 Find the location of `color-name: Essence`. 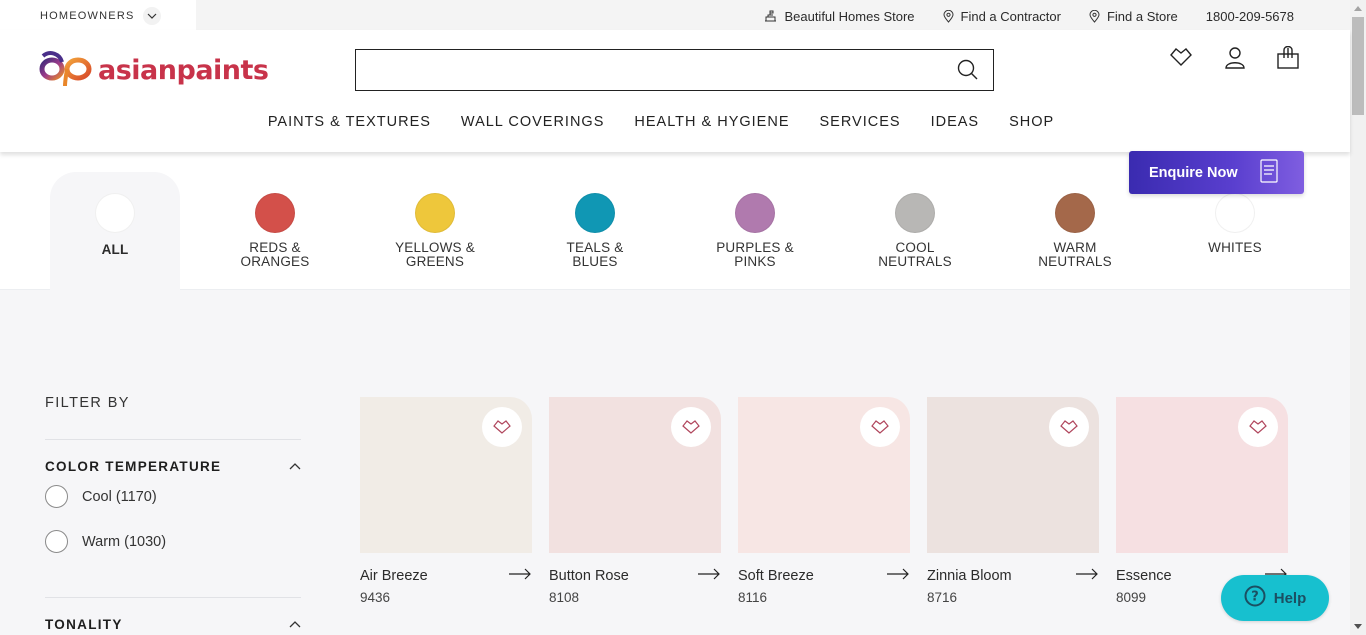

color-name: Essence is located at coordinates (1144, 576).